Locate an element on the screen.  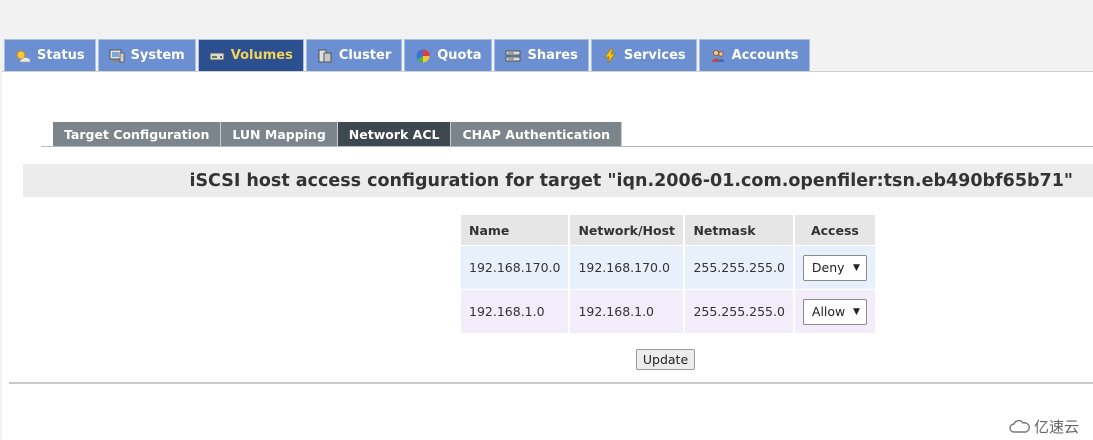
cell-network-host: 192.168.1.0 is located at coordinates (627, 311).